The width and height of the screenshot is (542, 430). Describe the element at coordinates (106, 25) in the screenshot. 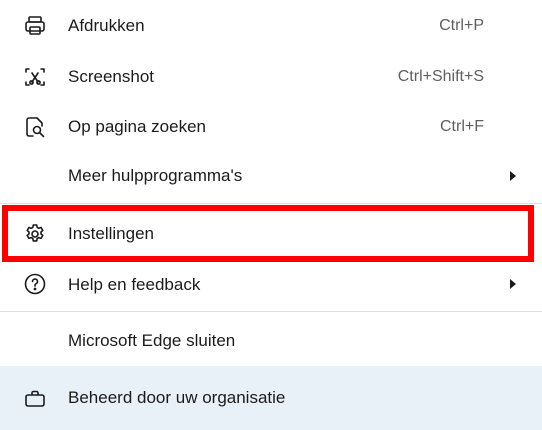

I see `menu-item-label: Afdrukken` at that location.